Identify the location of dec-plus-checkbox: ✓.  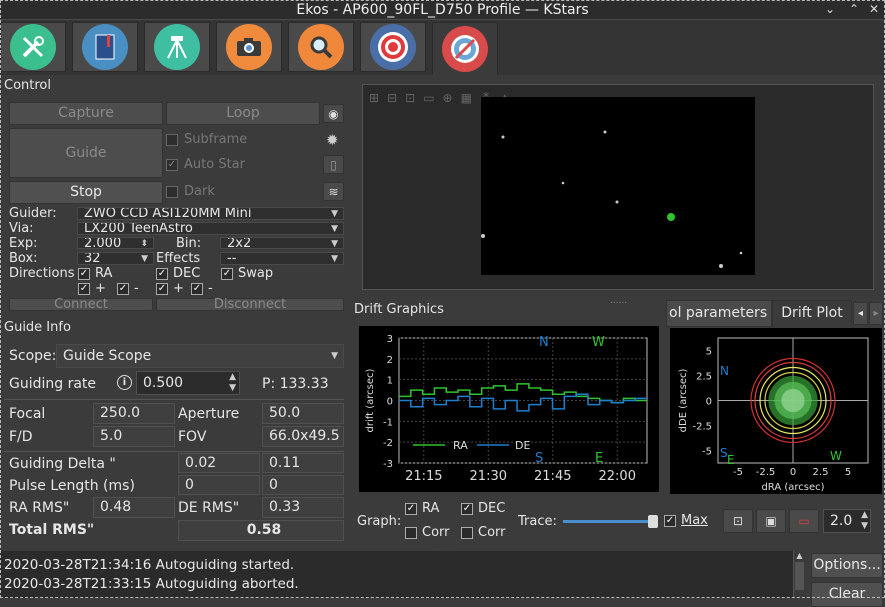
(162, 289).